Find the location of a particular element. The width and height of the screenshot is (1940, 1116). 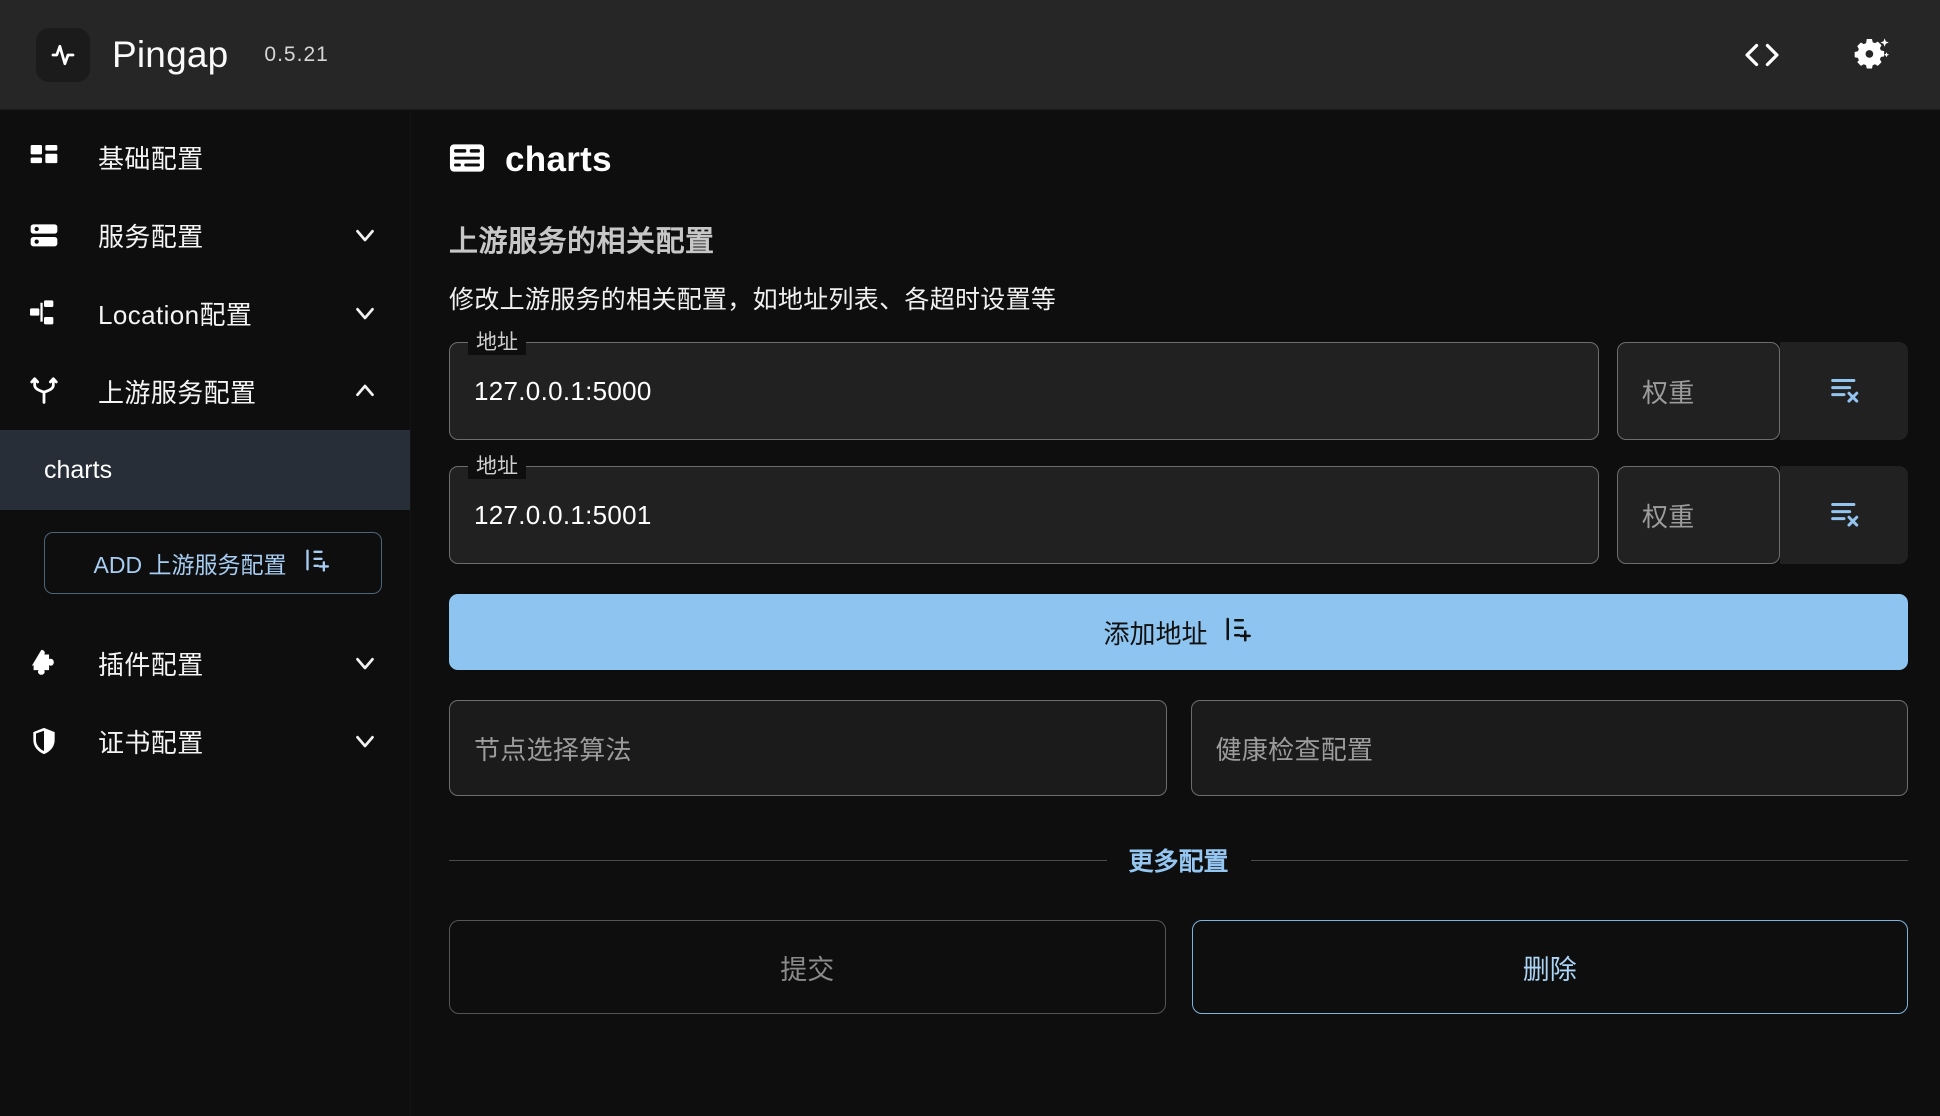

address-row: 地址 127.0.0.1:5000 权重 is located at coordinates (1178, 385).